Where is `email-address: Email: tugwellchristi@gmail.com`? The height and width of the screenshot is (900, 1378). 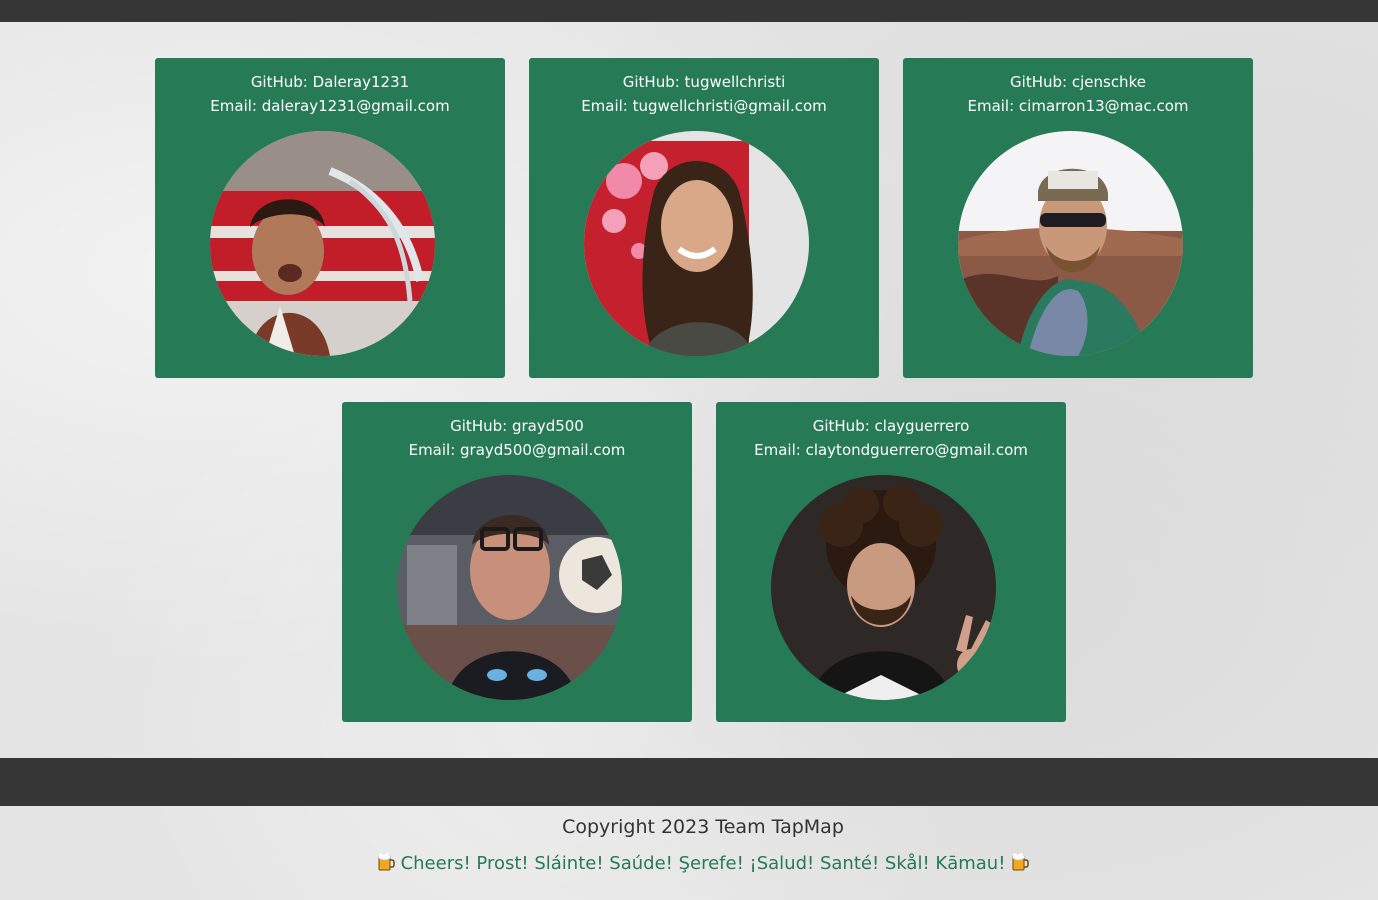
email-address: Email: tugwellchristi@gmail.com is located at coordinates (704, 106).